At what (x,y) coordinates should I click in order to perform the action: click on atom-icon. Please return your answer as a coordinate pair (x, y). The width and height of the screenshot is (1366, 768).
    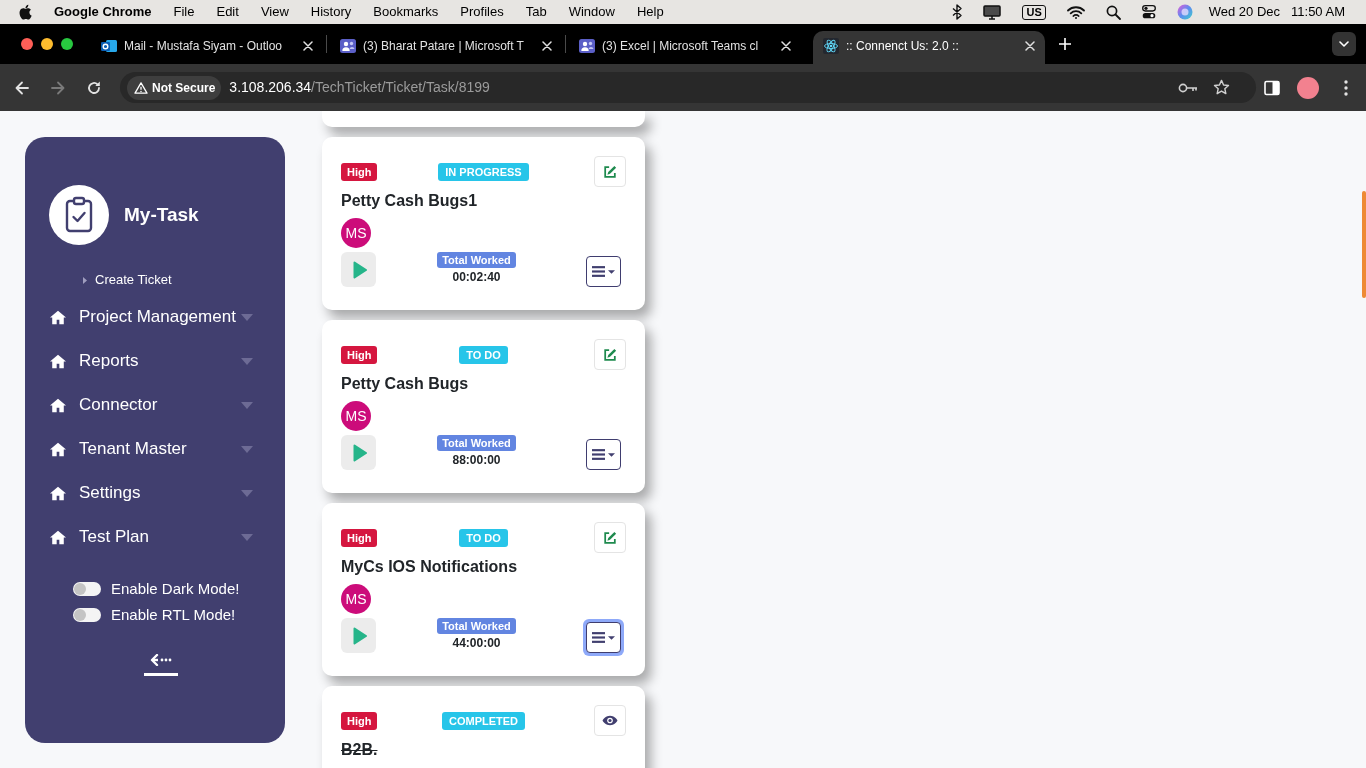
    Looking at the image, I should click on (831, 45).